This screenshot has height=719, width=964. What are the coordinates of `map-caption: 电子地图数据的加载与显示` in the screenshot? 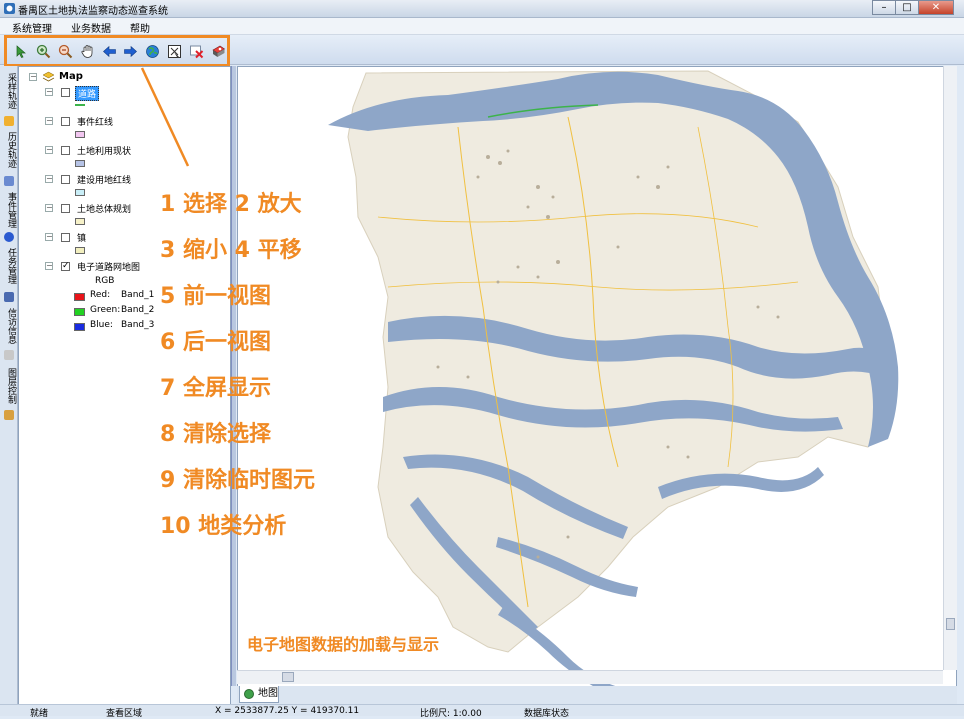 It's located at (343, 644).